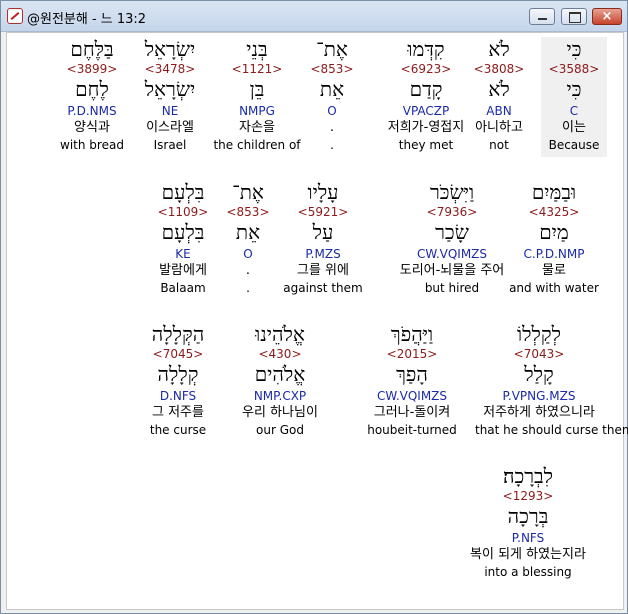  What do you see at coordinates (528, 554) in the screenshot?
I see `korean-gloss: 복이 되게 하였는지라` at bounding box center [528, 554].